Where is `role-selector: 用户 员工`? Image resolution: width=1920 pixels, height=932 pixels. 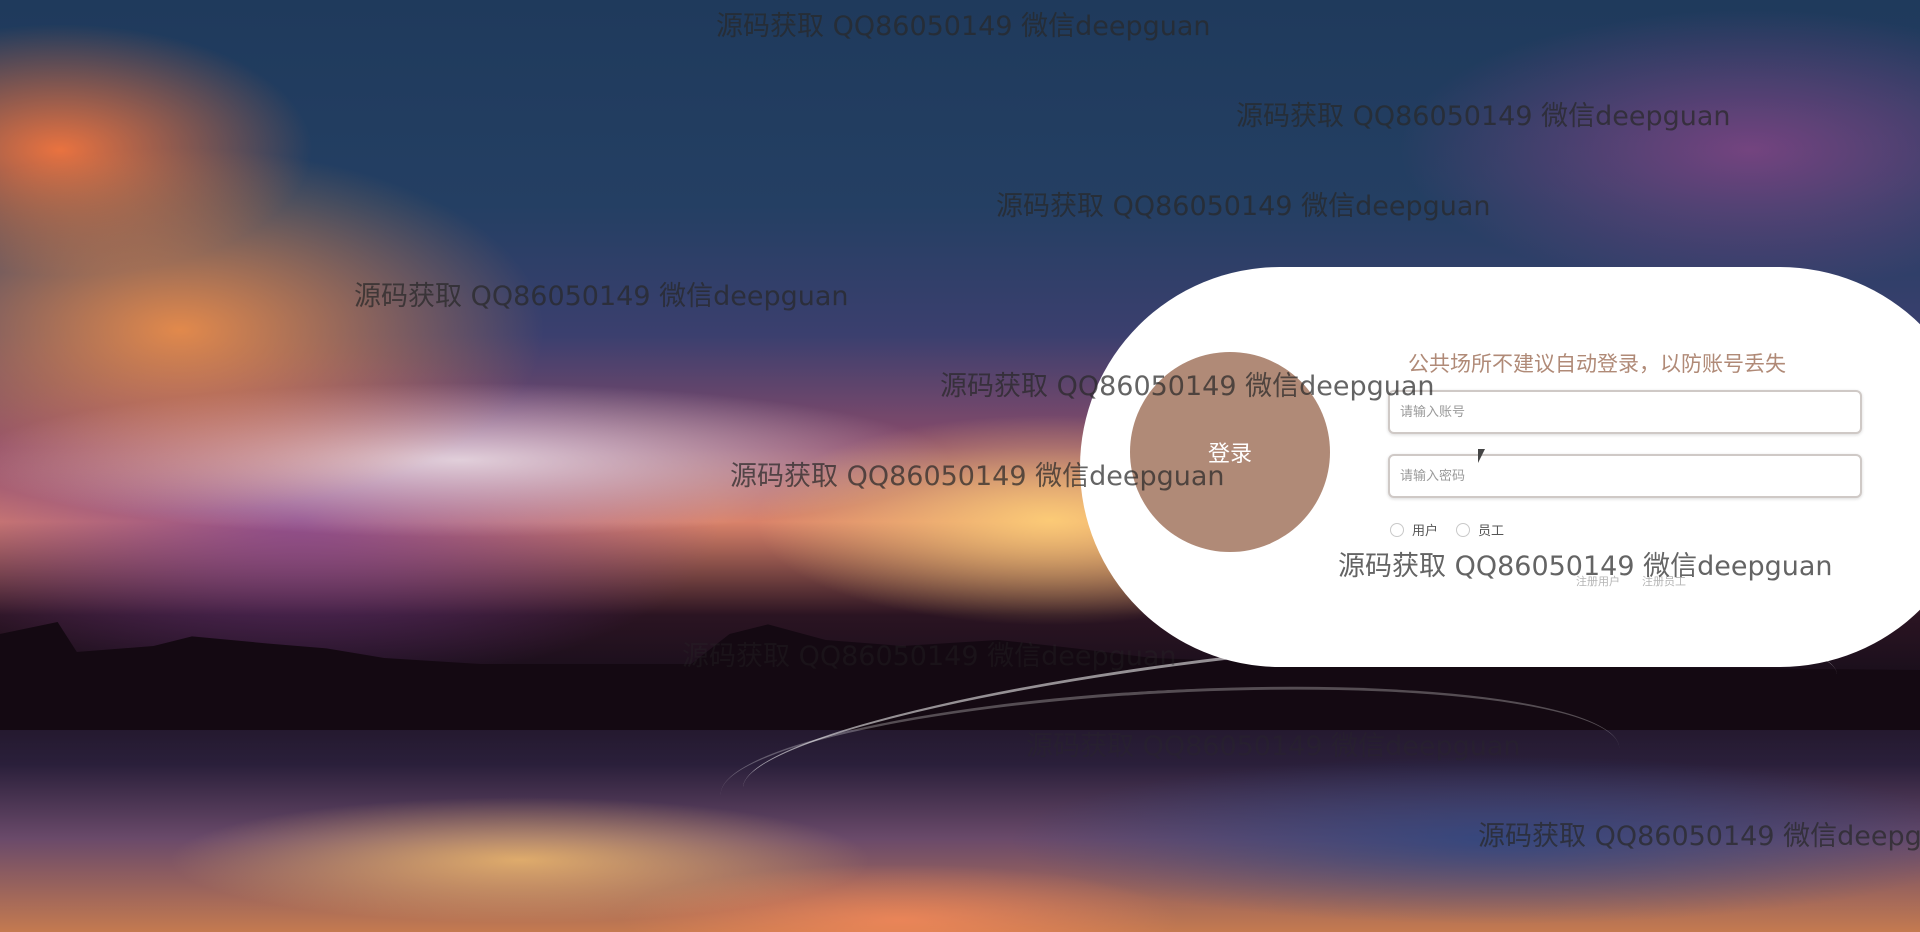 role-selector: 用户 员工 is located at coordinates (1452, 529).